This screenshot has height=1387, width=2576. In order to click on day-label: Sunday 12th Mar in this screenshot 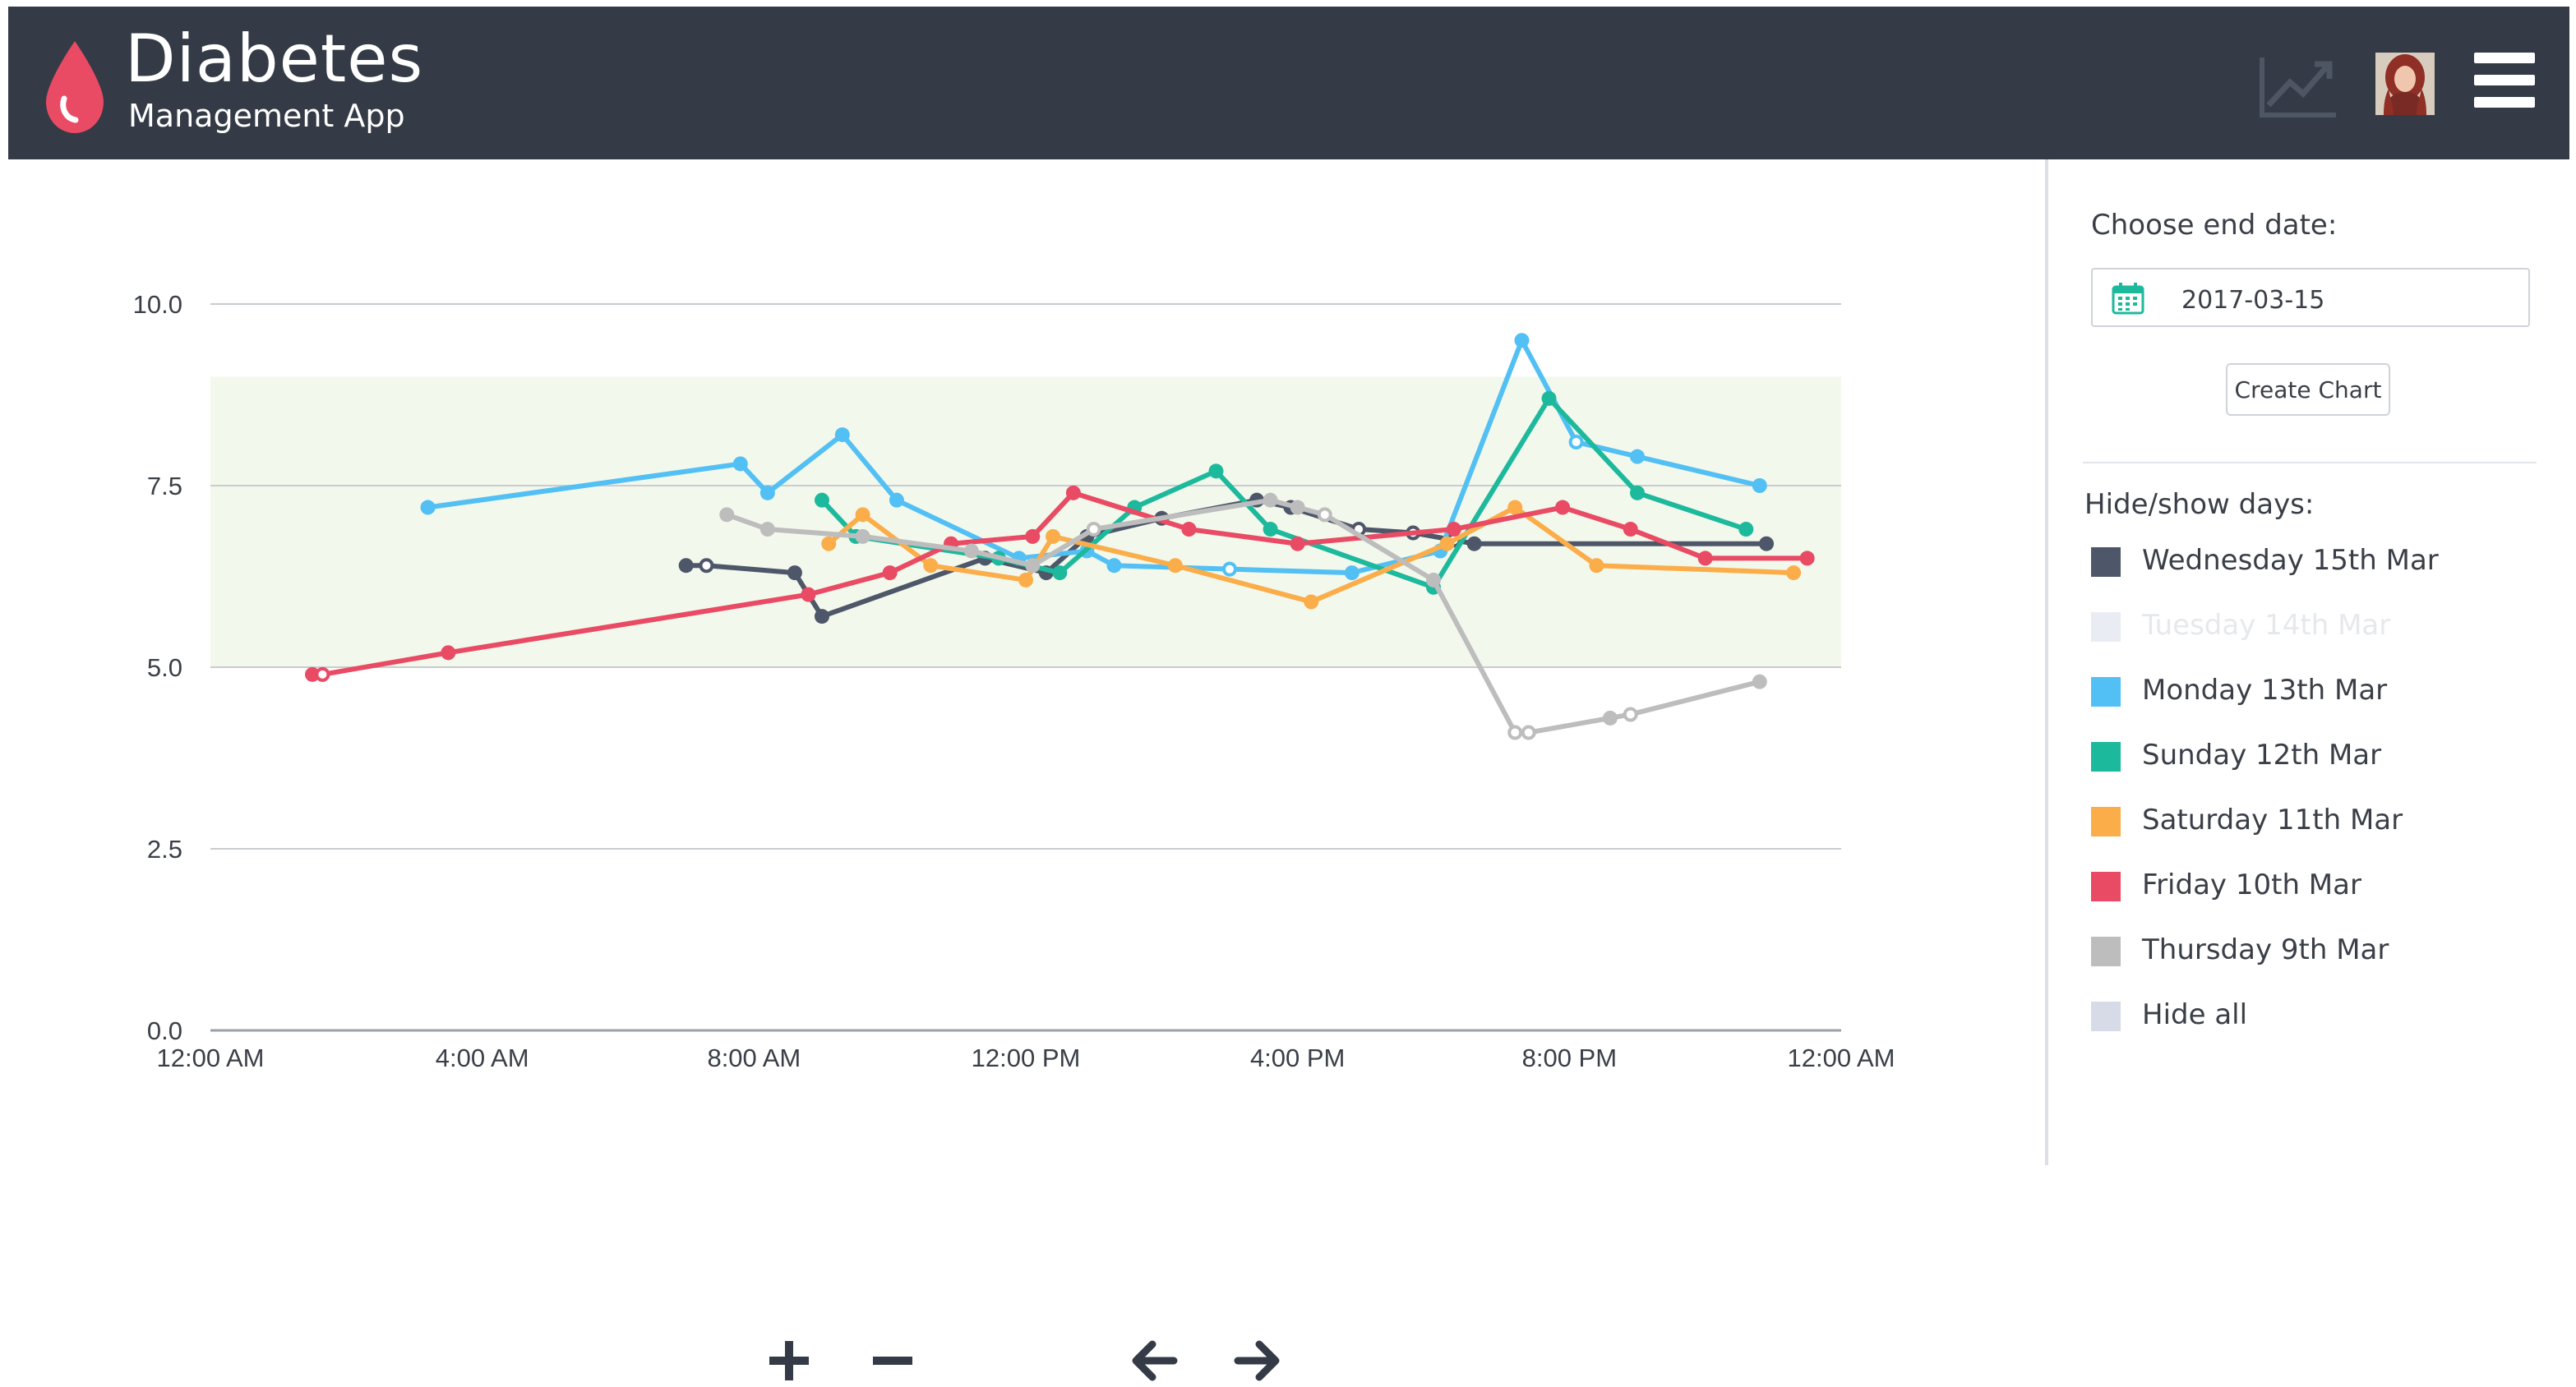, I will do `click(2262, 755)`.